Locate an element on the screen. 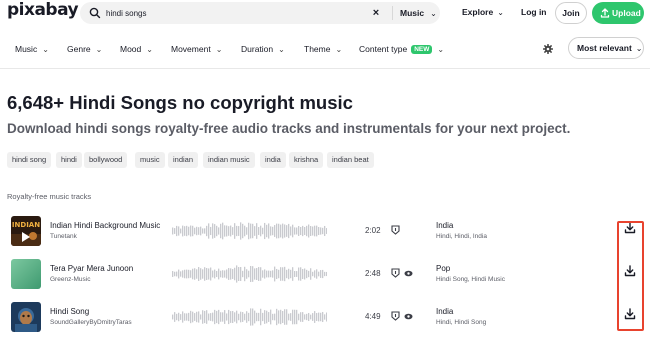 The height and width of the screenshot is (338, 650). upload-button: Upload is located at coordinates (618, 13).